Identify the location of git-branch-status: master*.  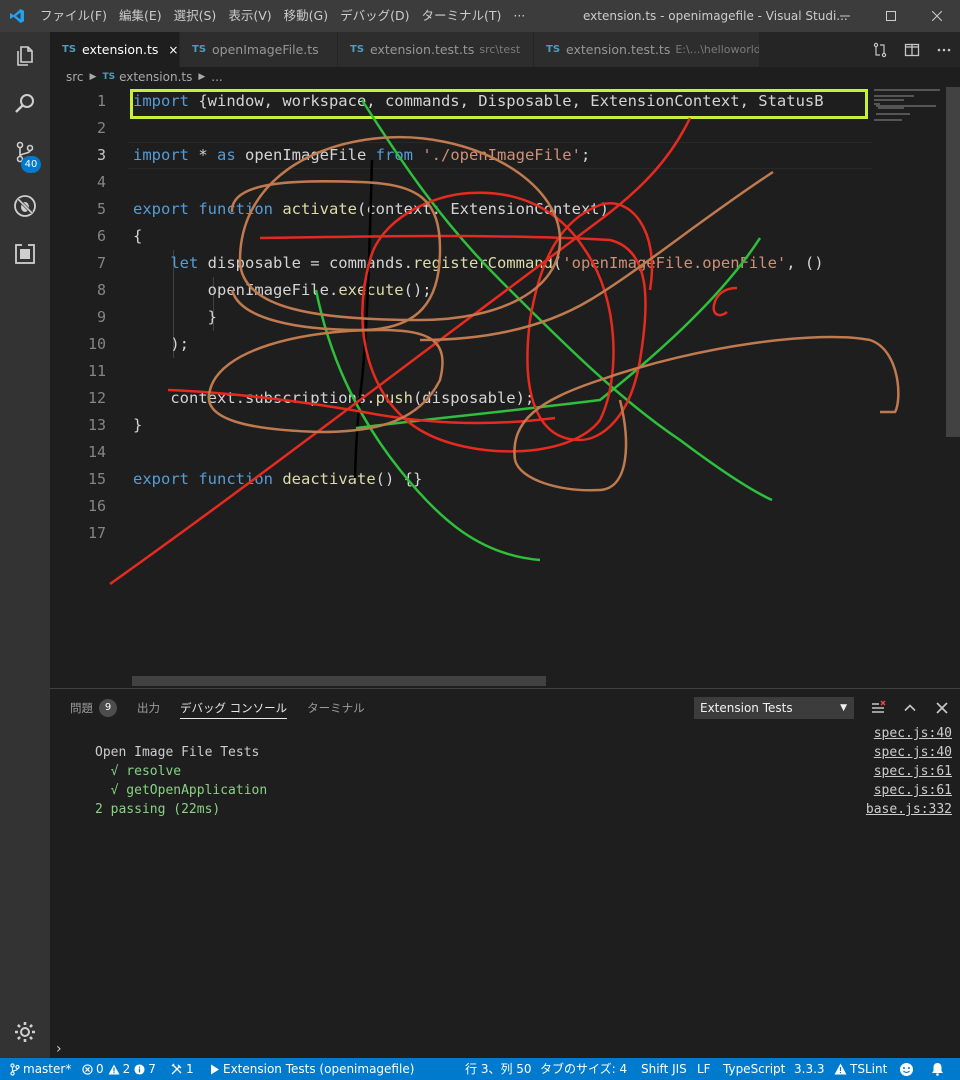
(40, 1069).